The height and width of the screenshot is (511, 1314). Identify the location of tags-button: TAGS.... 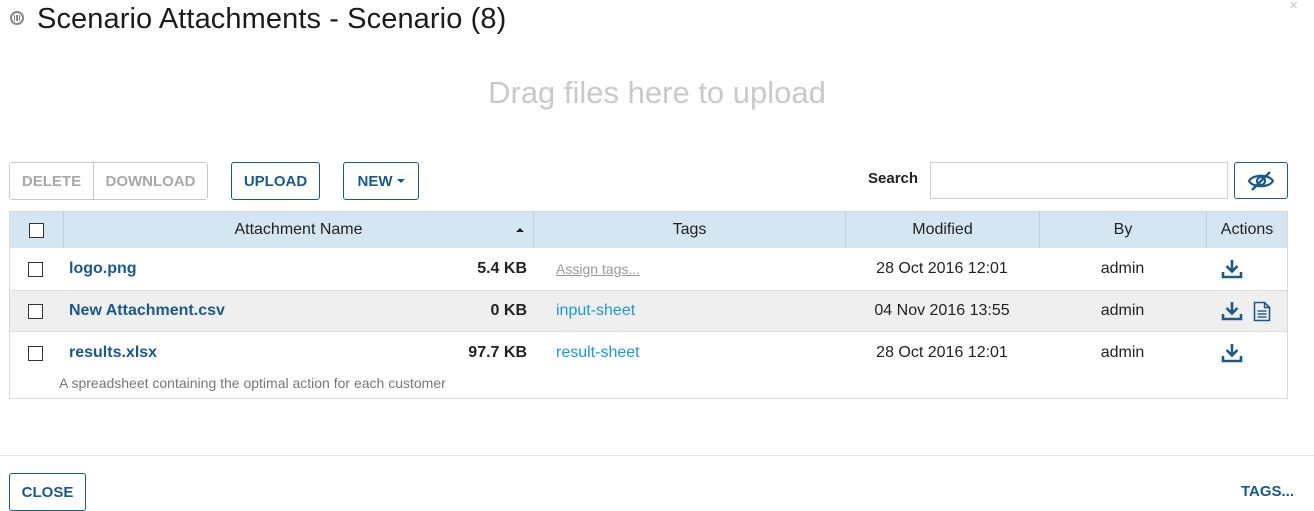
(1267, 491).